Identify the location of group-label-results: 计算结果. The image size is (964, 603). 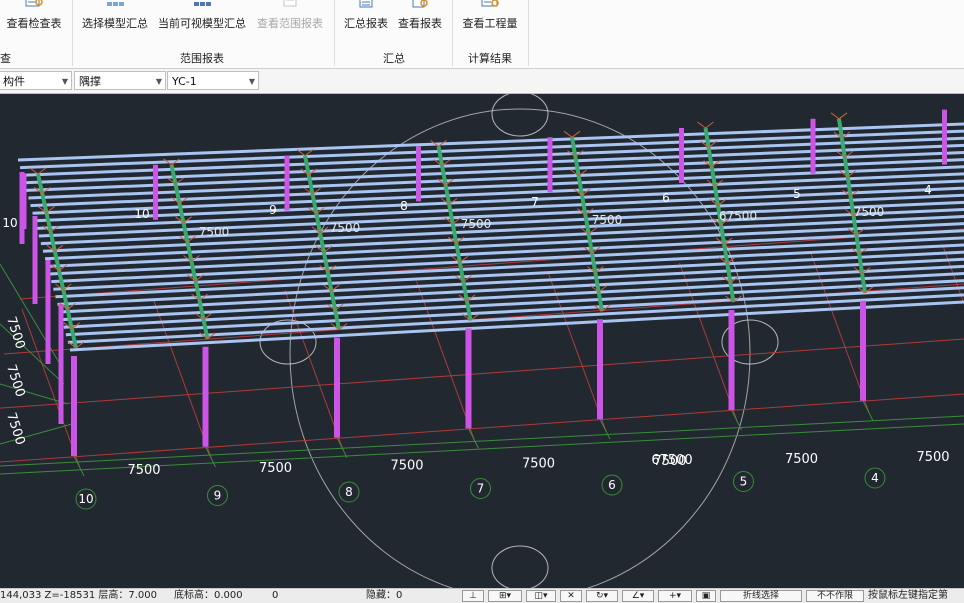
(490, 58).